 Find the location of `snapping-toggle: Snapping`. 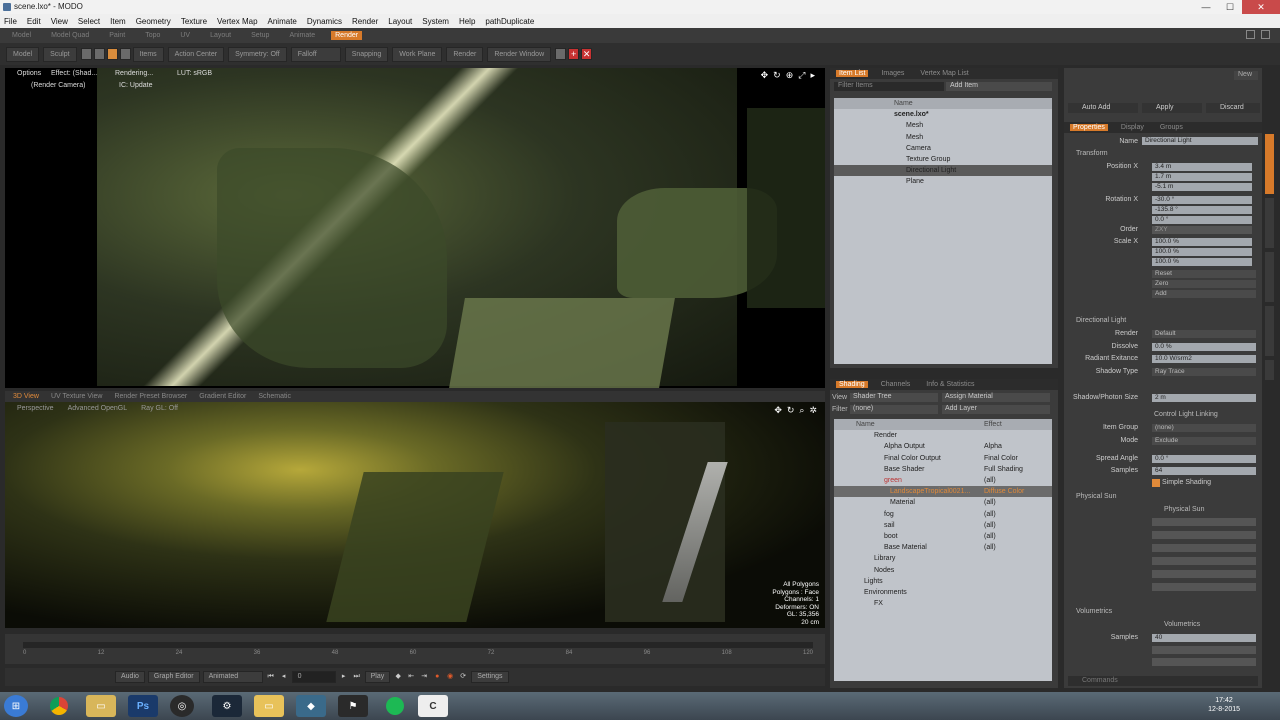

snapping-toggle: Snapping is located at coordinates (366, 54).